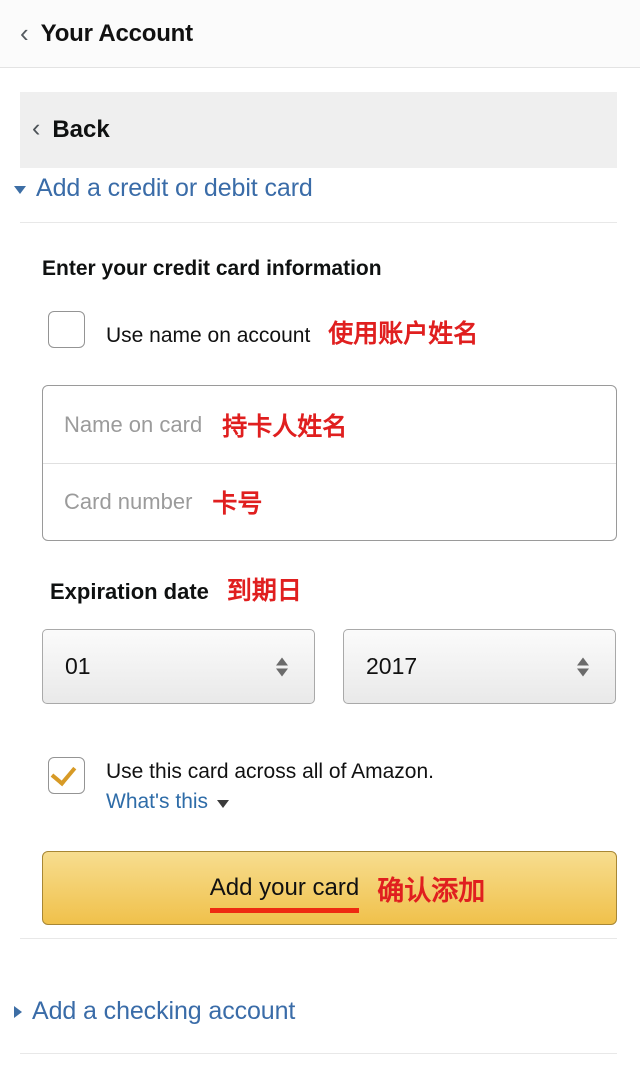 This screenshot has width=640, height=1067. What do you see at coordinates (284, 910) in the screenshot?
I see `red-underline-annotation` at bounding box center [284, 910].